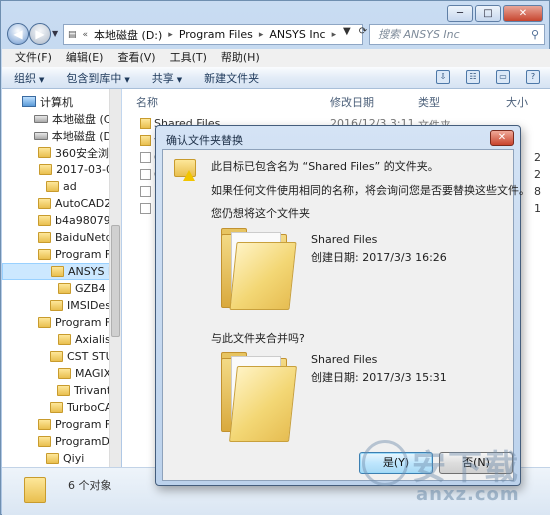  I want to click on nav-item: Axialis, so click(61, 339).